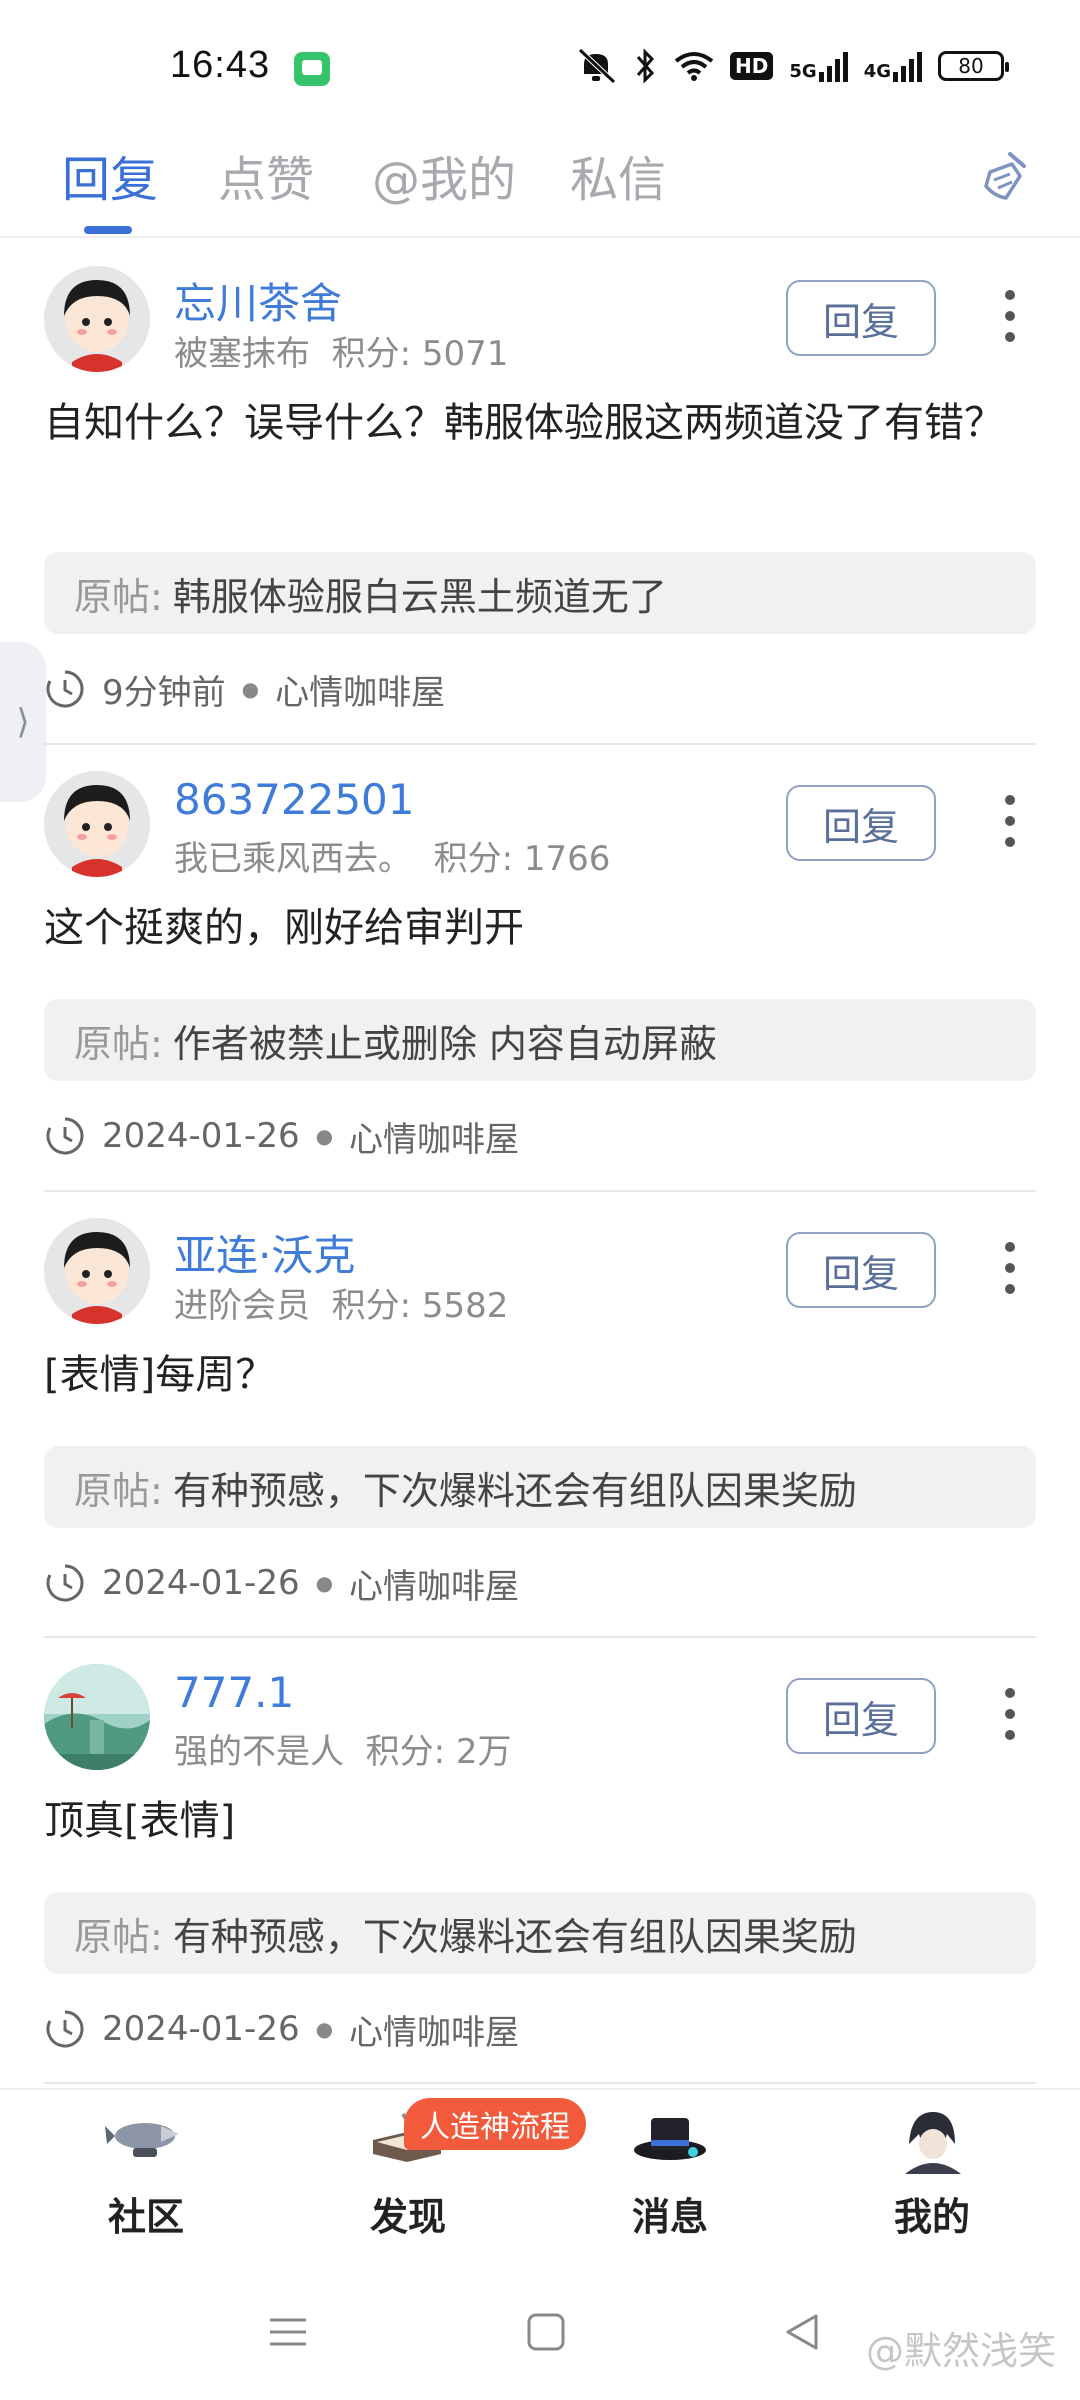 Image resolution: width=1080 pixels, height=2400 pixels. What do you see at coordinates (645, 66) in the screenshot?
I see `bluetooth-icon` at bounding box center [645, 66].